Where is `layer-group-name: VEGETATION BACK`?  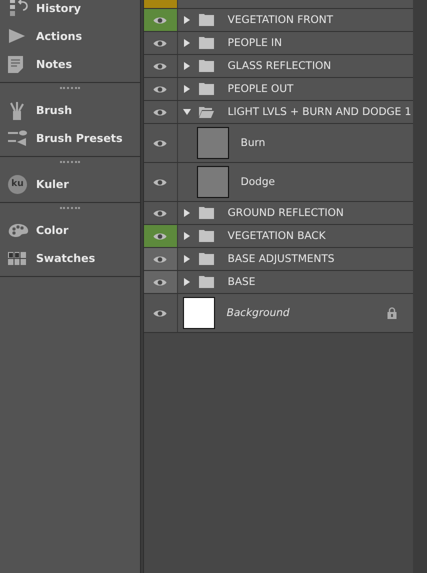 layer-group-name: VEGETATION BACK is located at coordinates (277, 236).